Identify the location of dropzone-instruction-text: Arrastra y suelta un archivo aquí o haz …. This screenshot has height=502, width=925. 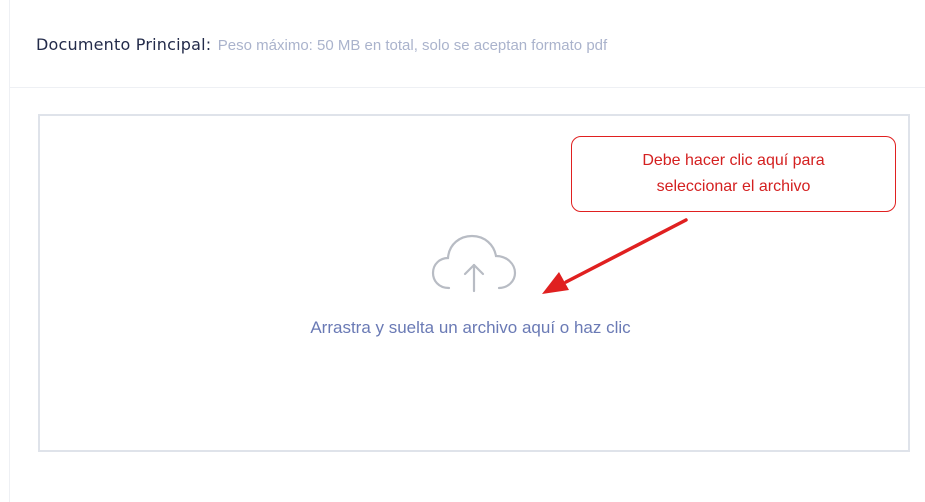
(470, 327).